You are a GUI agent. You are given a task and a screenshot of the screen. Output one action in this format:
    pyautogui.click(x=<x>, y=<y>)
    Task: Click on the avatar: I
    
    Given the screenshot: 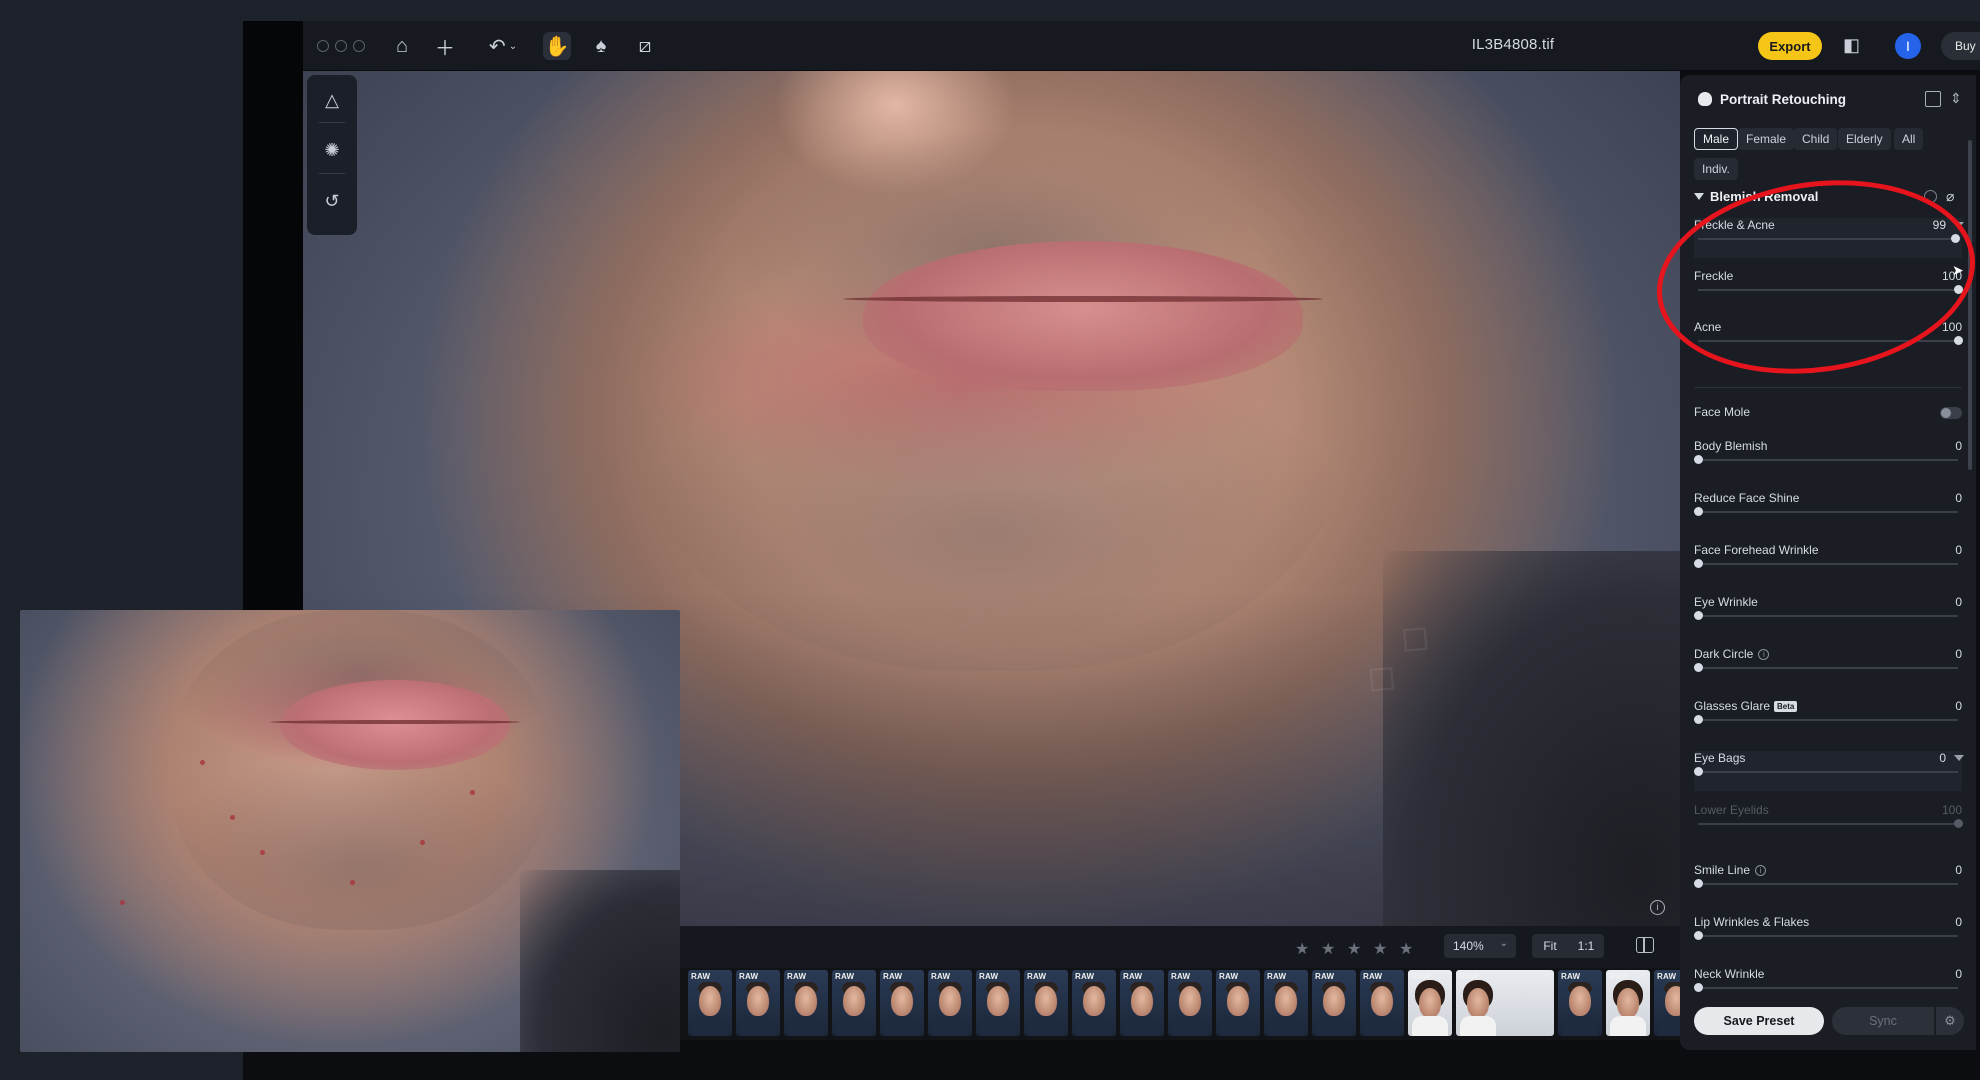 What is the action you would take?
    pyautogui.click(x=1908, y=46)
    